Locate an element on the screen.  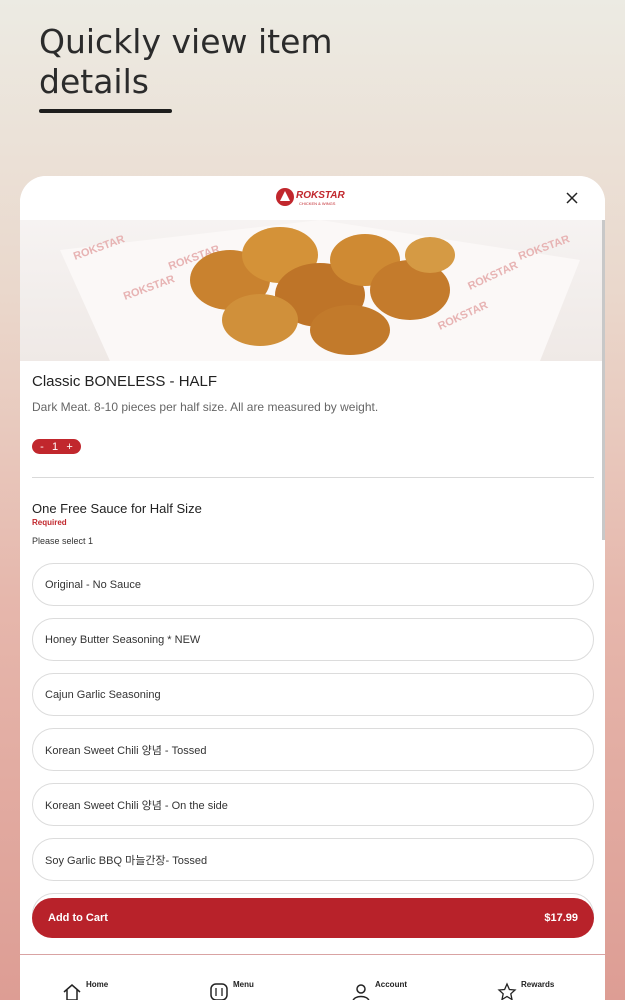
option-honey-butter: Honey Butter Seasoning * NEW is located at coordinates (313, 639).